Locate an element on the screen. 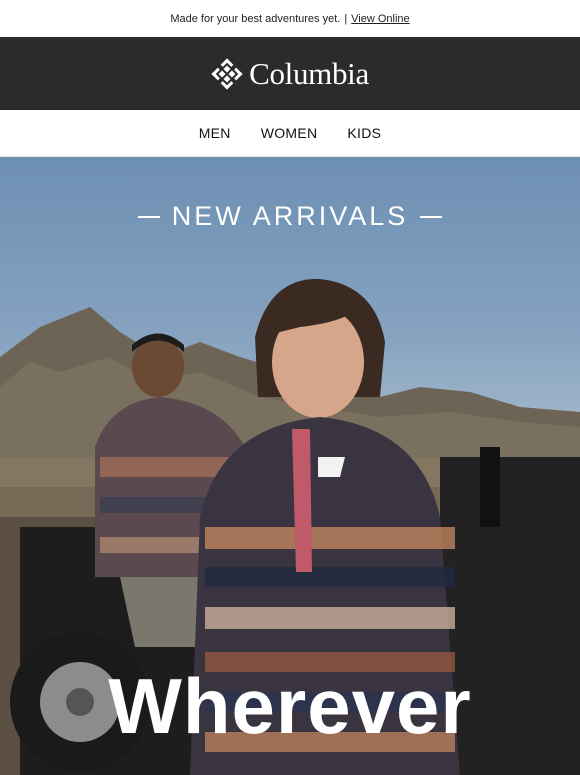 This screenshot has width=580, height=775. brand-name: Columbia is located at coordinates (309, 73).